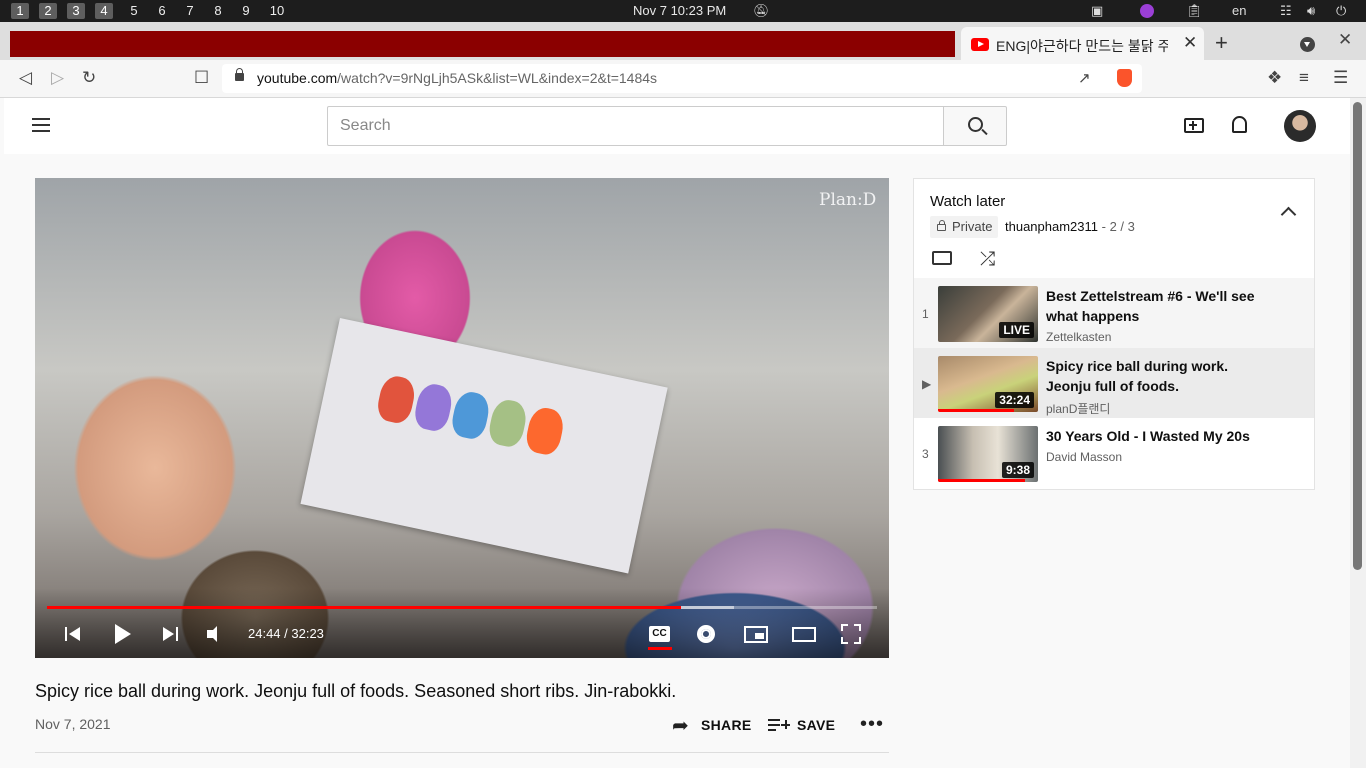 This screenshot has width=1366, height=768. I want to click on gummy-blue, so click(471, 415).